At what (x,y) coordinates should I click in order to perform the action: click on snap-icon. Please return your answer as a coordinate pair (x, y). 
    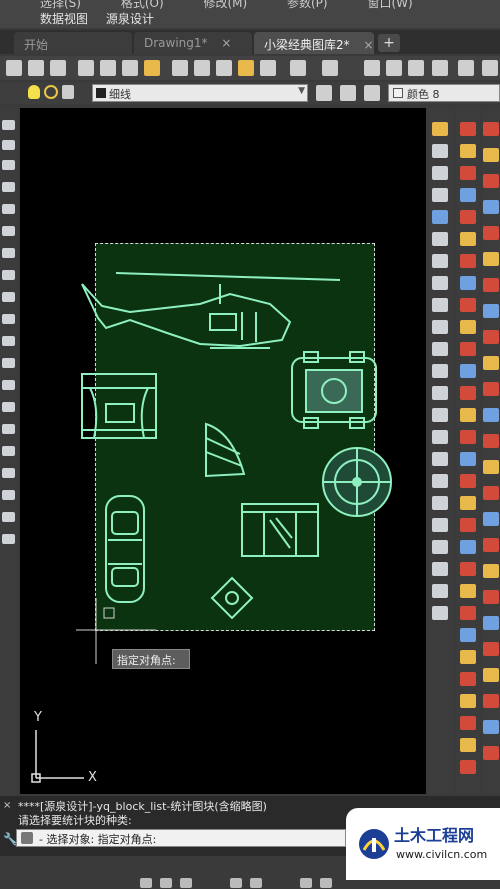
    Looking at the image, I should click on (186, 883).